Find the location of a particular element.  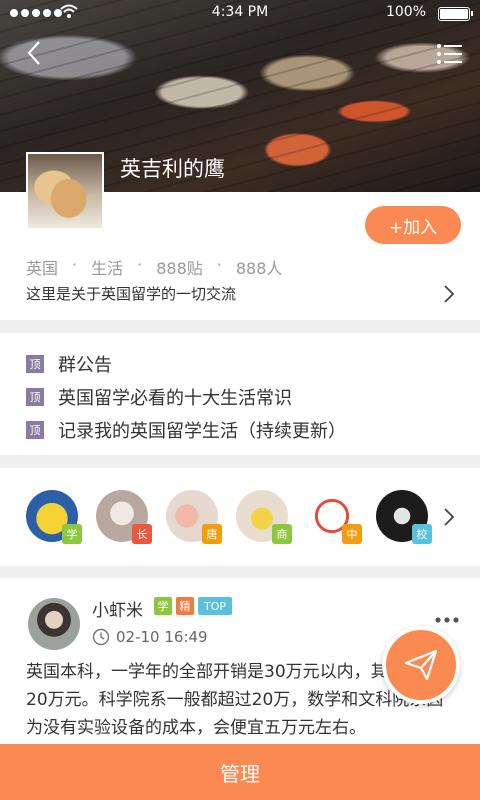

join-button: +加入 is located at coordinates (413, 225).